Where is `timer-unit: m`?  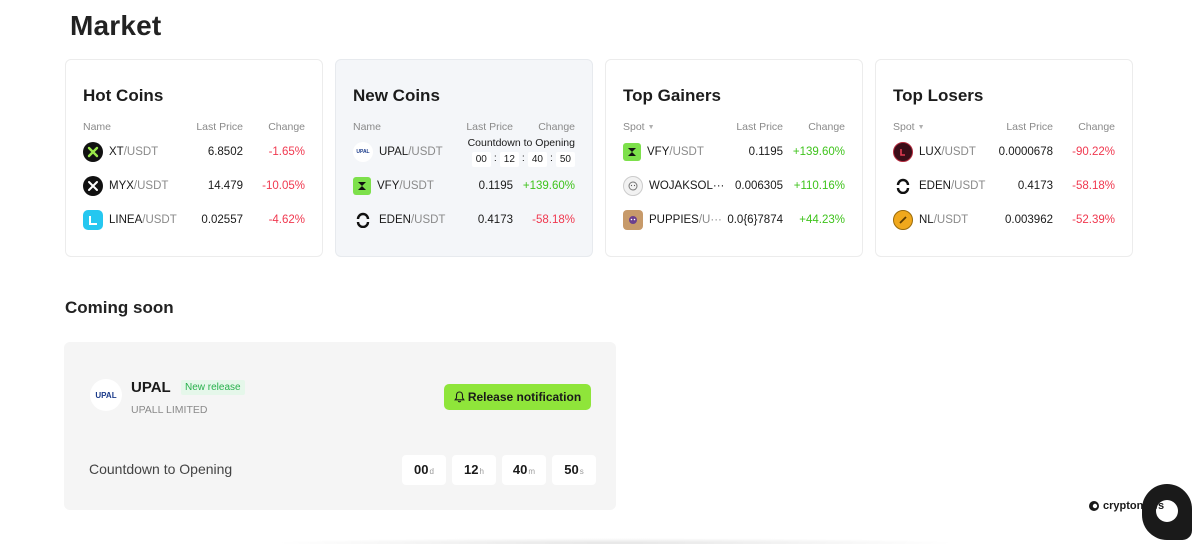 timer-unit: m is located at coordinates (532, 471).